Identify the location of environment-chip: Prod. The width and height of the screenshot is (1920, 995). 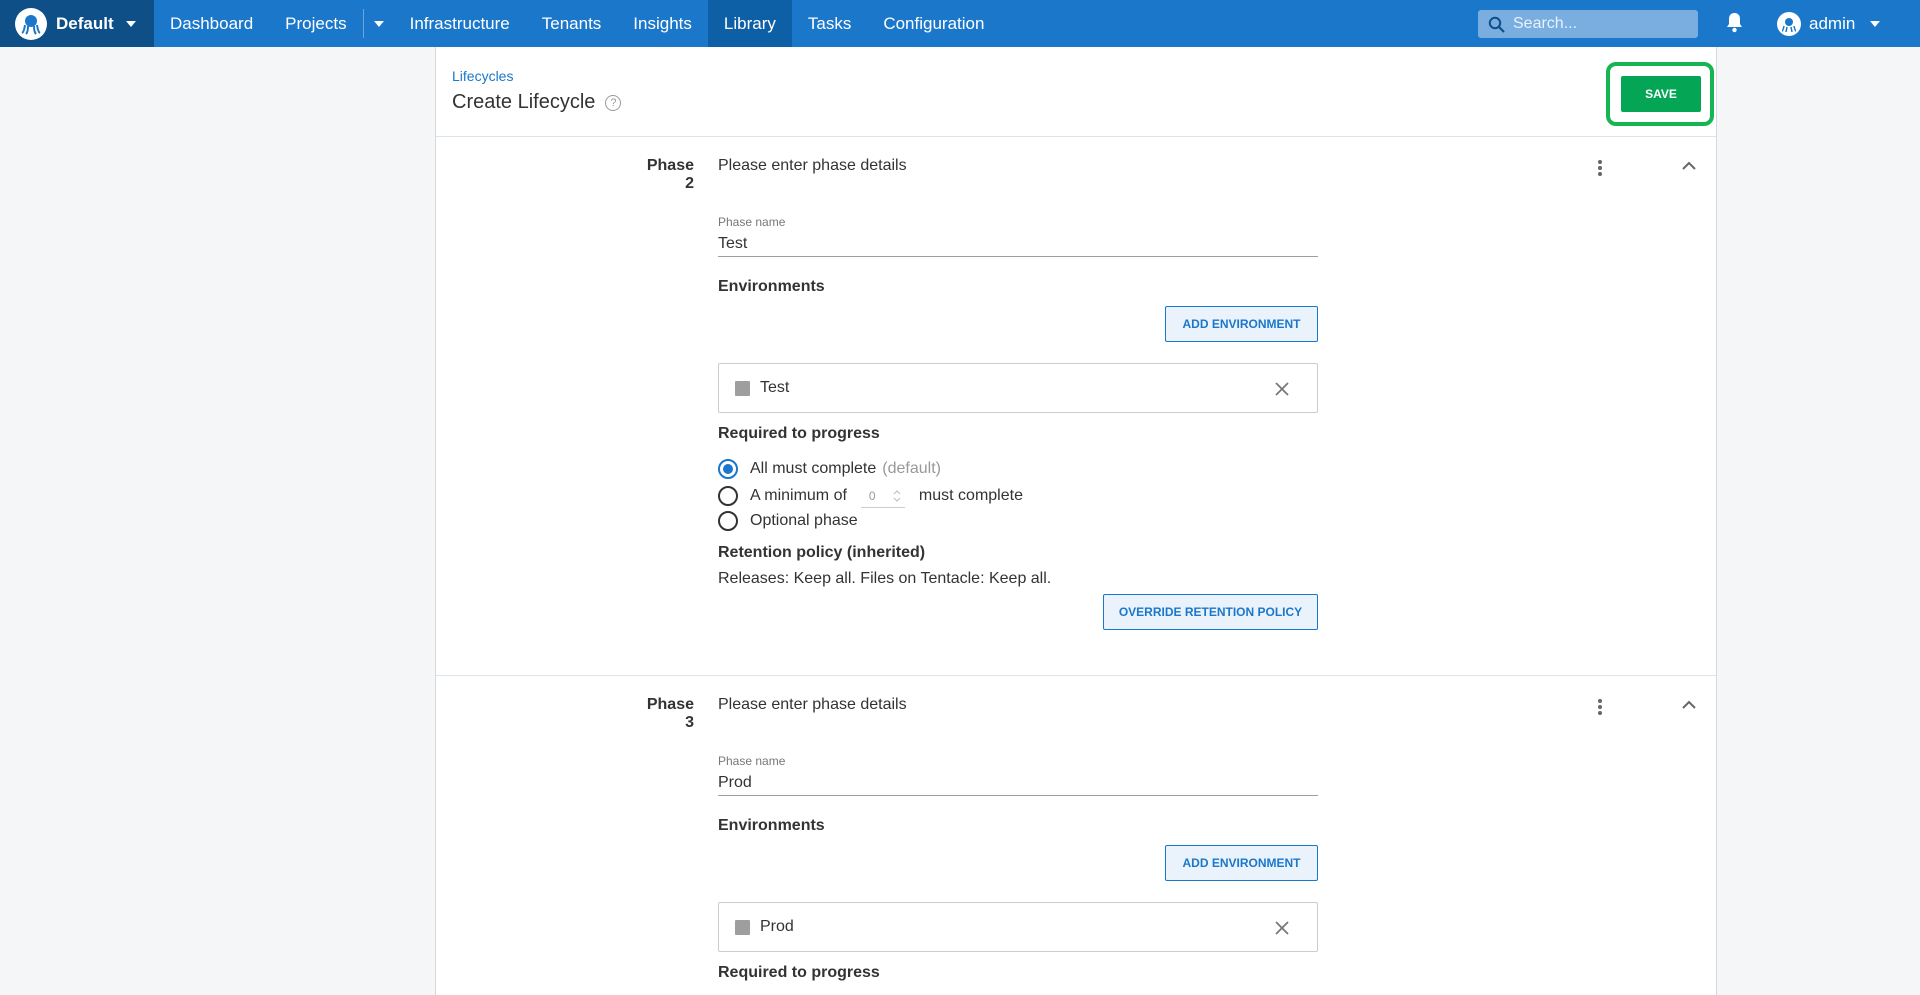
(1018, 927).